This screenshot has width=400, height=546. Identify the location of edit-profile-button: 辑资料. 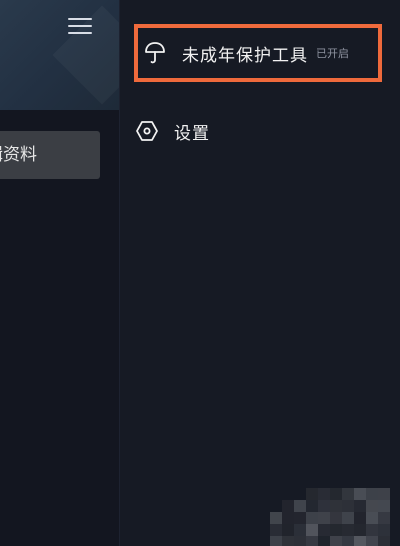
(50, 155).